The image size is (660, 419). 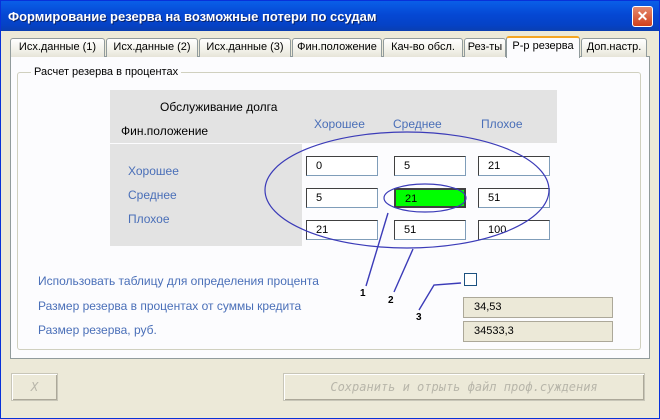 I want to click on reserve-amount-value: 34533,3, so click(x=538, y=331).